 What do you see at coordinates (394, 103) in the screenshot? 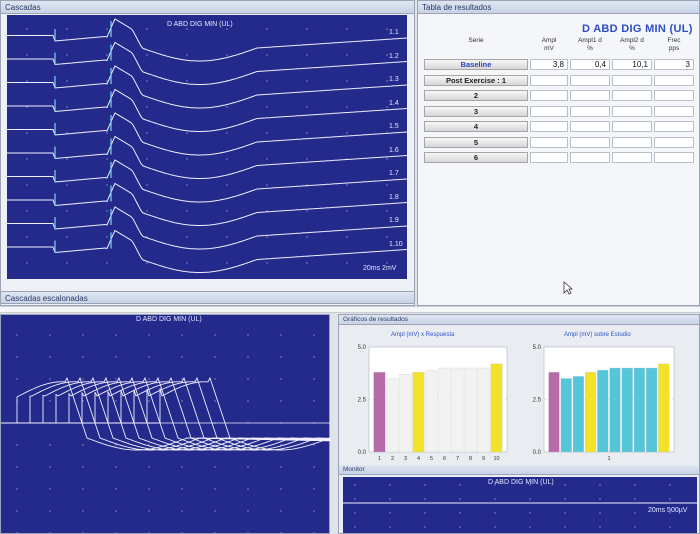
I see `trace-label: 1.4` at bounding box center [394, 103].